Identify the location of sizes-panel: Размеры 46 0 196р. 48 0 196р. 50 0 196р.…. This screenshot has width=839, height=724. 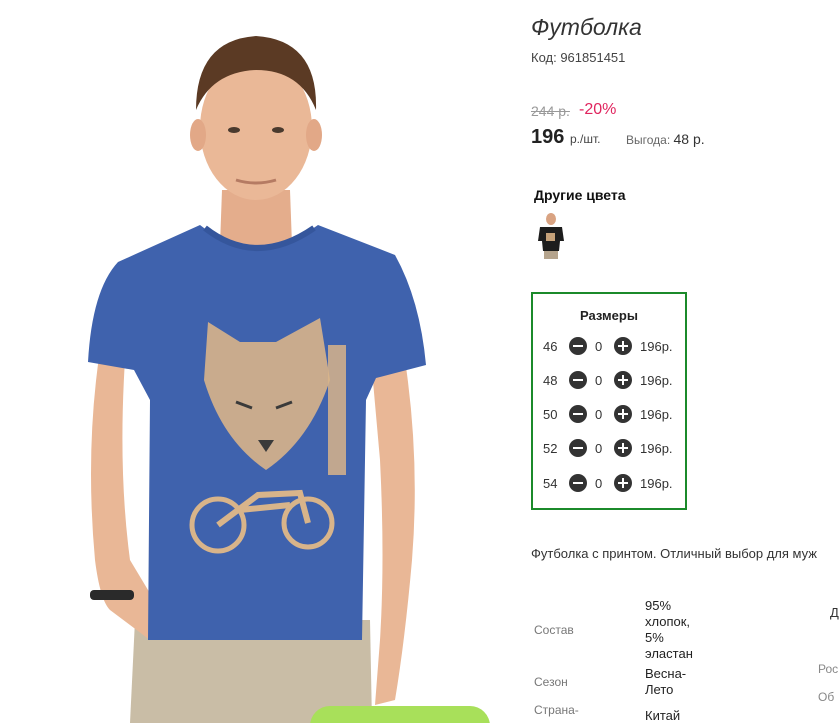
(609, 401).